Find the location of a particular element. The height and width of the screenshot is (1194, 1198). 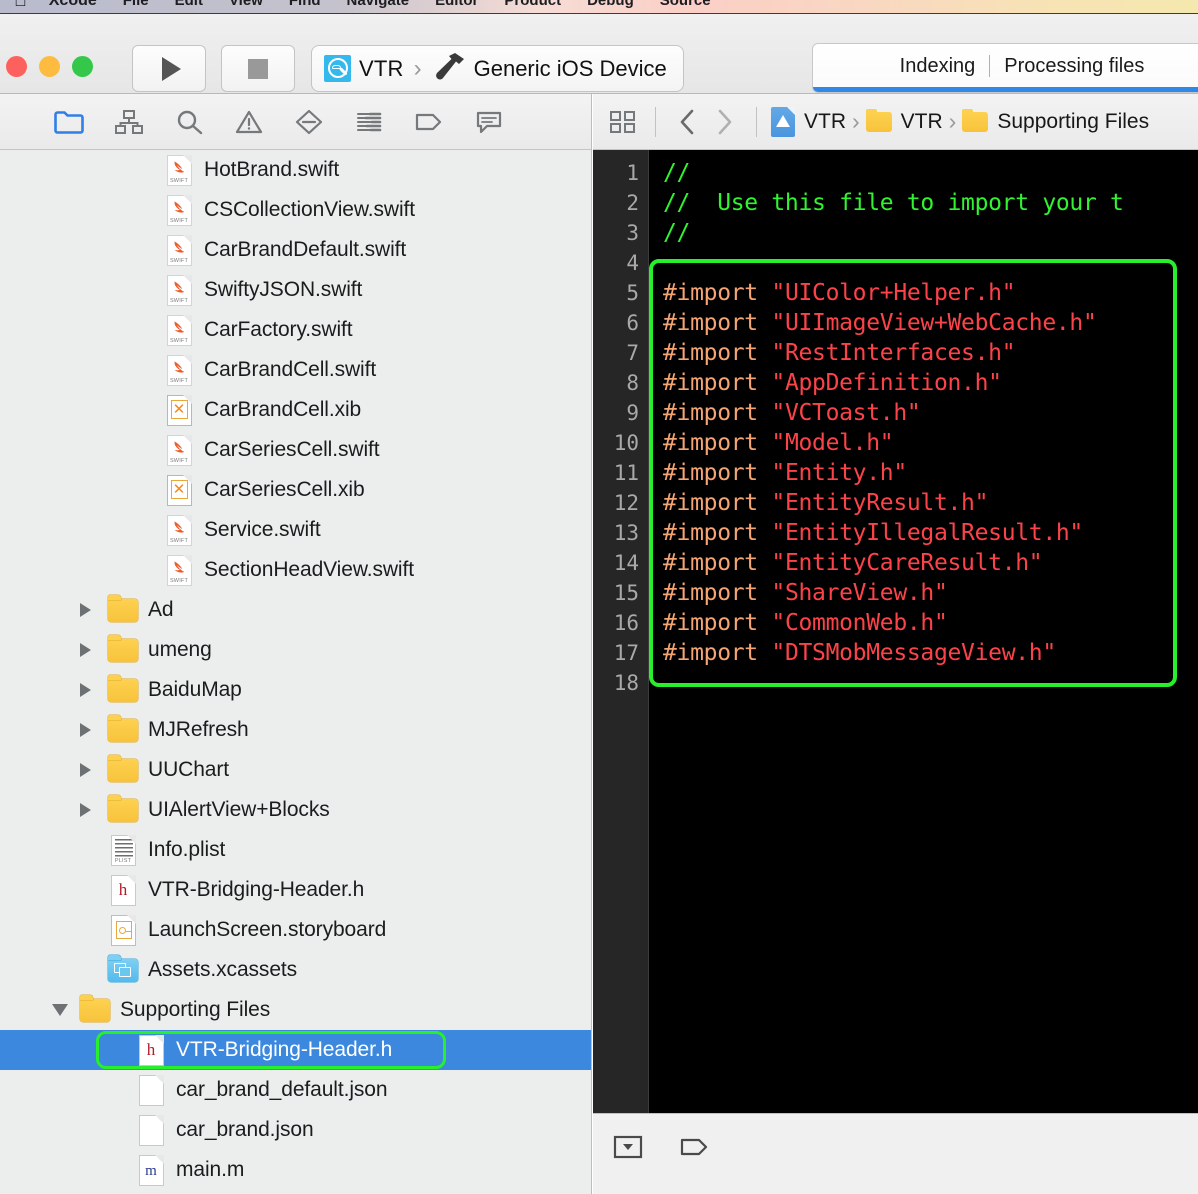

code-line: #import "CommonWeb.h" is located at coordinates (930, 623).